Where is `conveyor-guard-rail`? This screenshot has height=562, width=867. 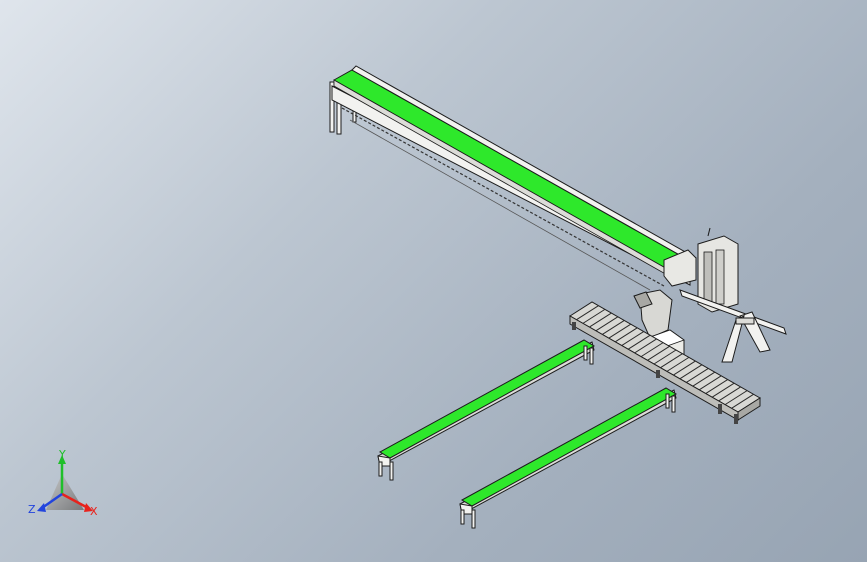
conveyor-guard-rail is located at coordinates (524, 164).